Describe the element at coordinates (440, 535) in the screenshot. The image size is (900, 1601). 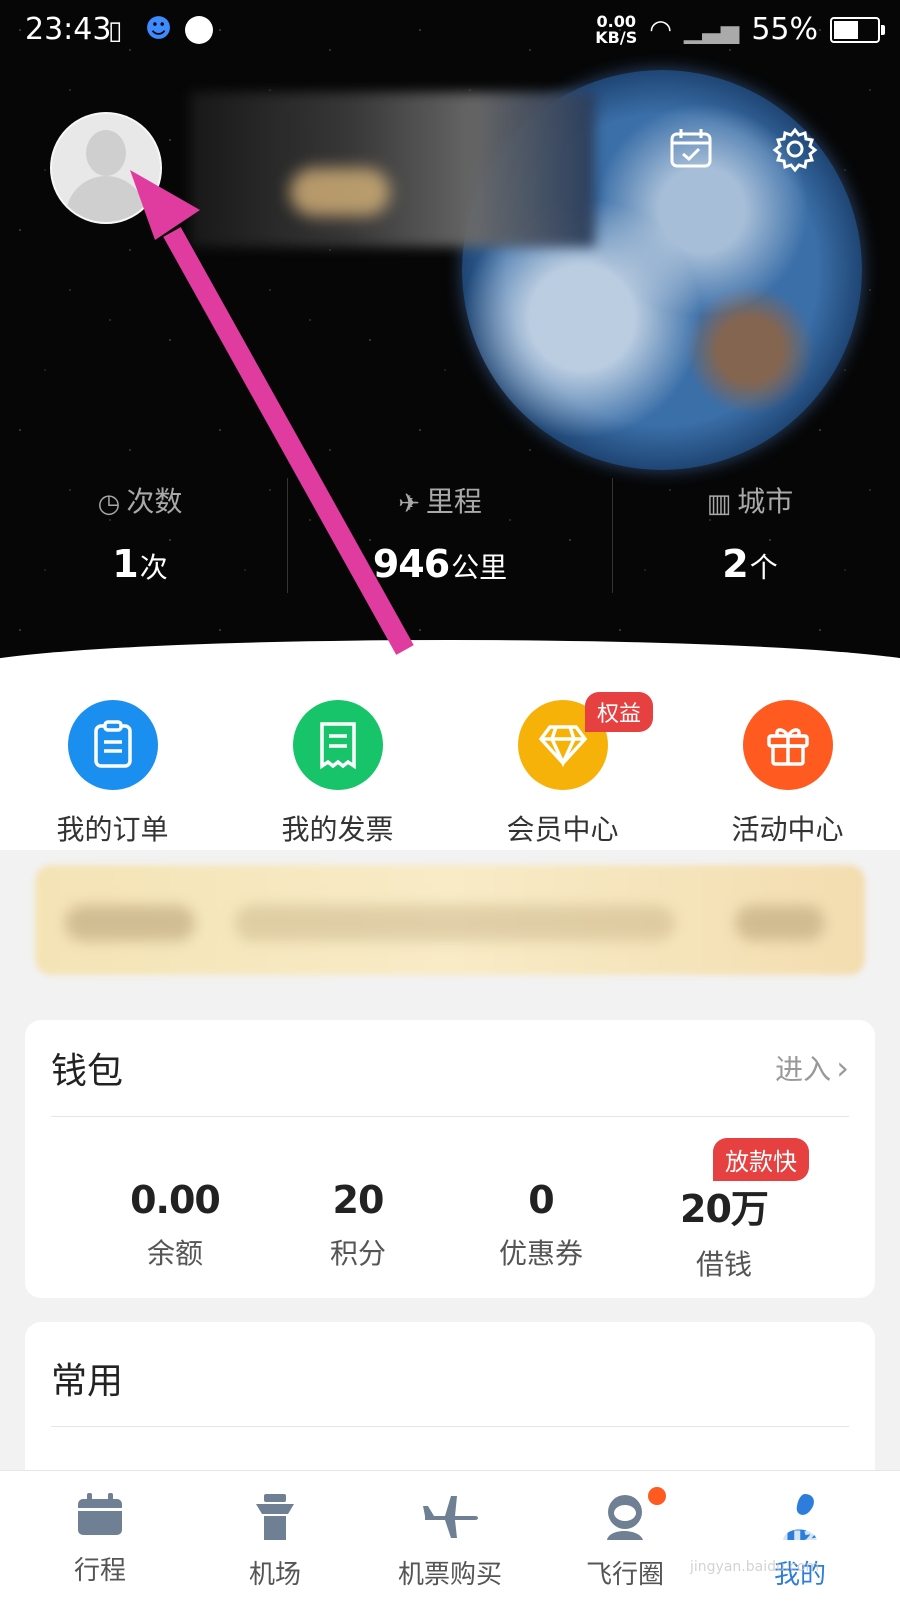
I see `stat-mileage: ✈ 里程 946公里` at that location.